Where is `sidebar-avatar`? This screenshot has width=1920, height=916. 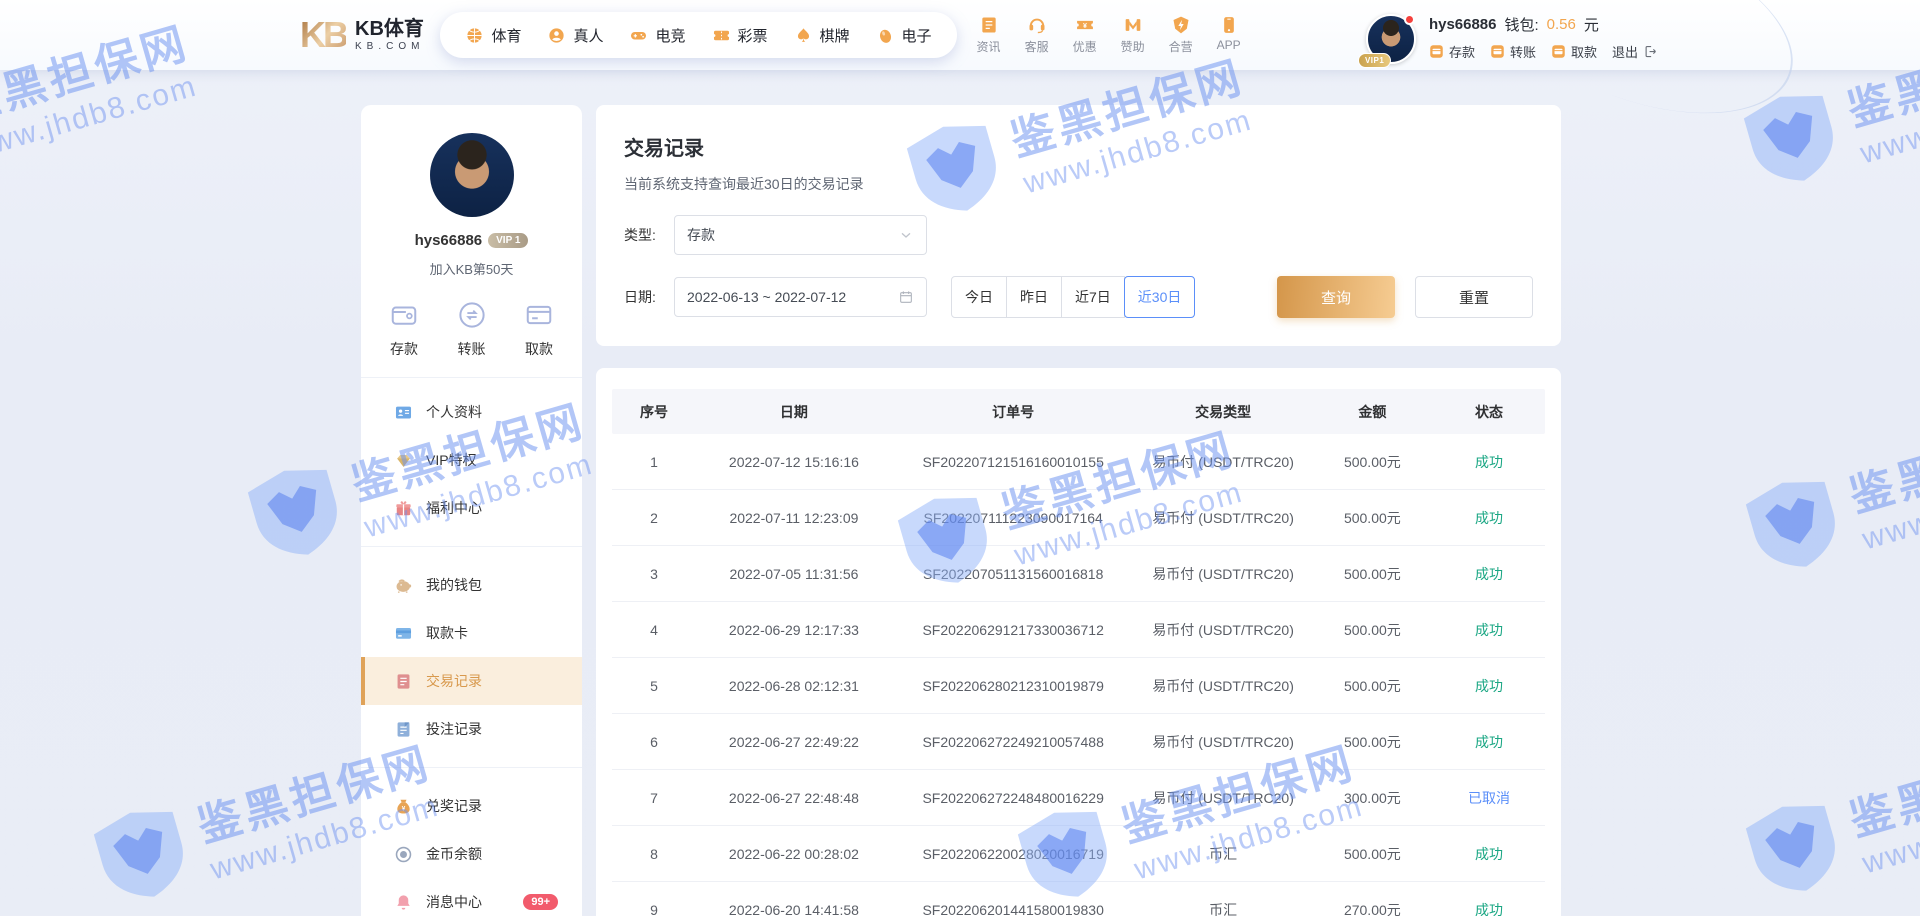
sidebar-avatar is located at coordinates (471, 175).